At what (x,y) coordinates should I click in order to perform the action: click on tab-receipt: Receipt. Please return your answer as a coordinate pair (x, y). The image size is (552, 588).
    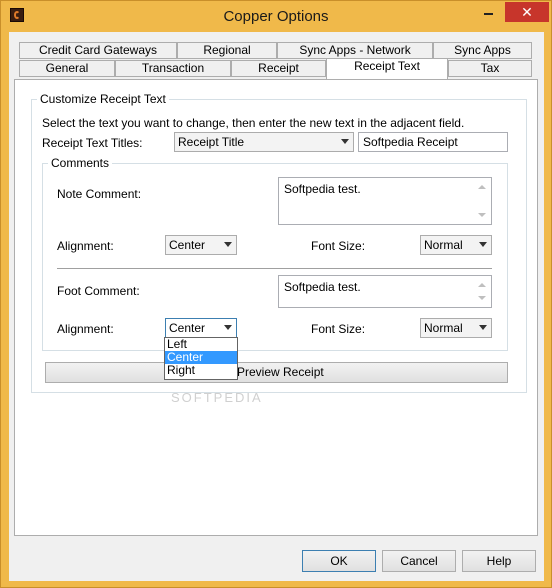
    Looking at the image, I should click on (278, 68).